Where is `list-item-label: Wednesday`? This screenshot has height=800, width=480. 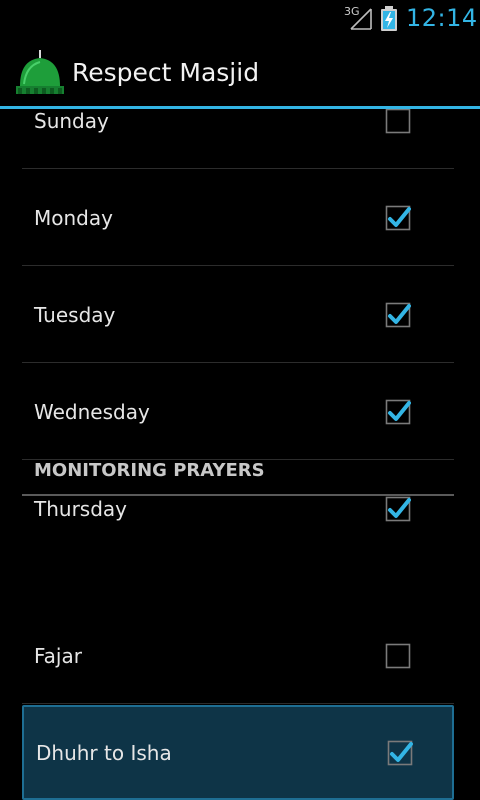 list-item-label: Wednesday is located at coordinates (92, 411).